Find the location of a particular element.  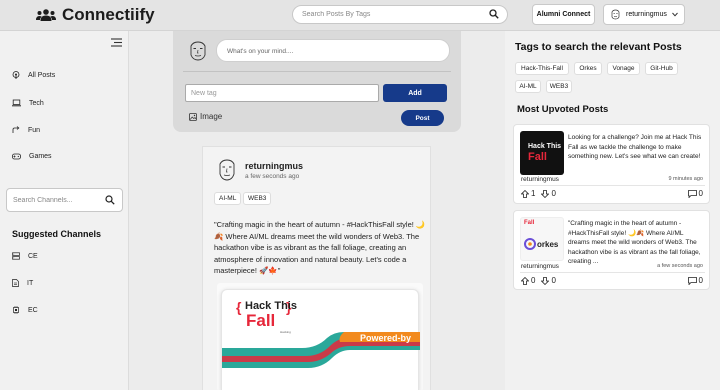

channel-label: CE is located at coordinates (33, 256).